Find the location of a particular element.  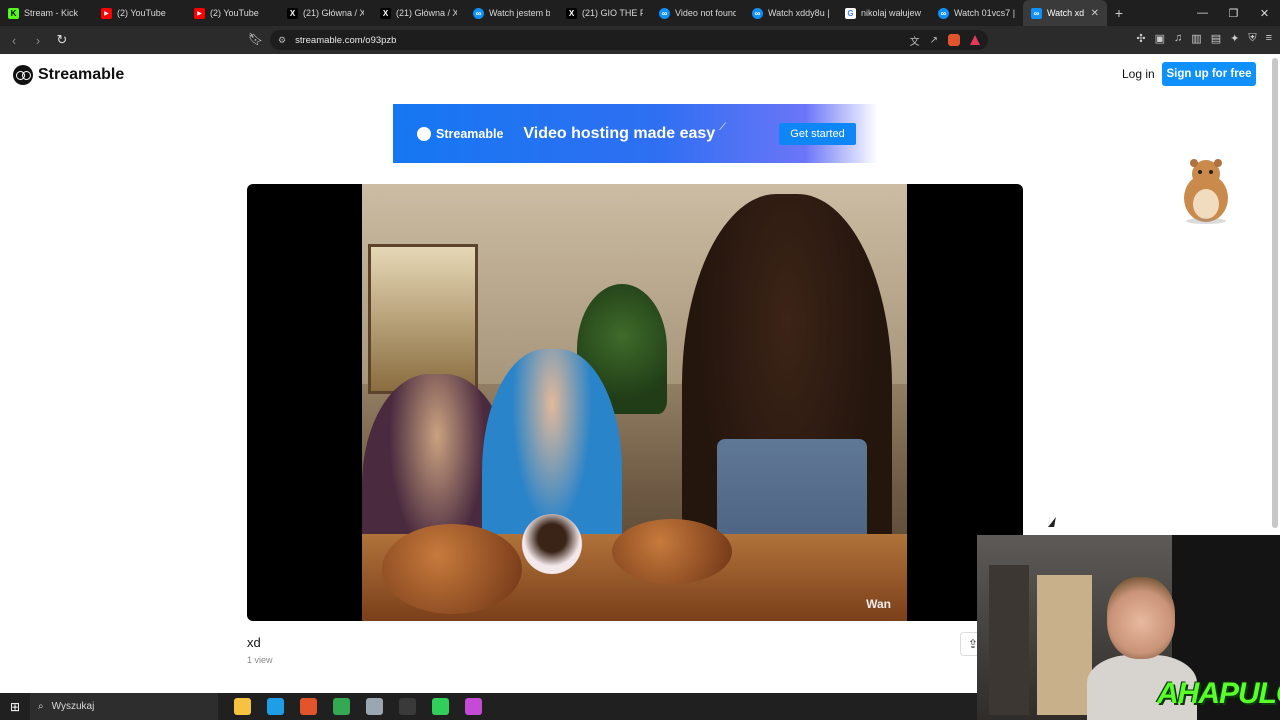

window-controls: — ❐ ✕ is located at coordinates (1233, 13).